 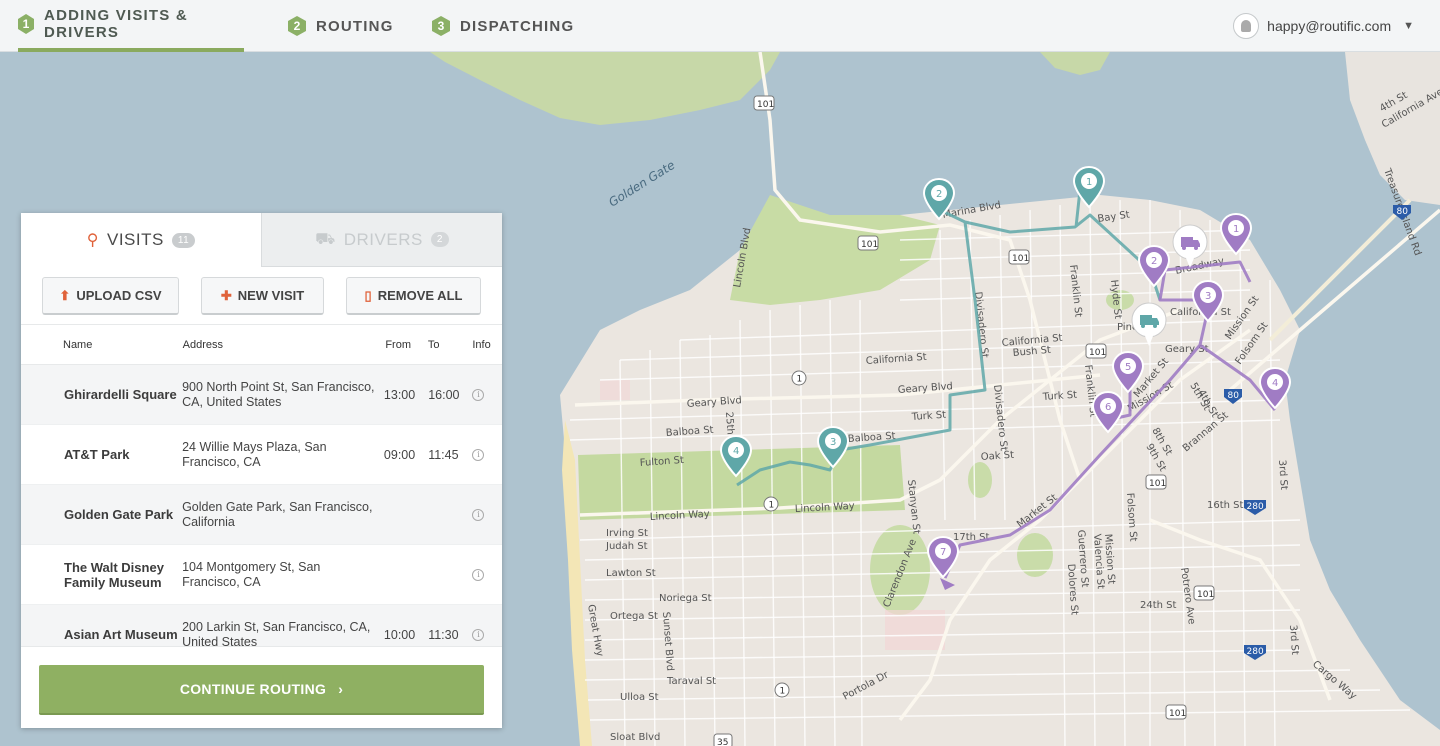 What do you see at coordinates (119, 295) in the screenshot?
I see `button-label: UPLOAD CSV` at bounding box center [119, 295].